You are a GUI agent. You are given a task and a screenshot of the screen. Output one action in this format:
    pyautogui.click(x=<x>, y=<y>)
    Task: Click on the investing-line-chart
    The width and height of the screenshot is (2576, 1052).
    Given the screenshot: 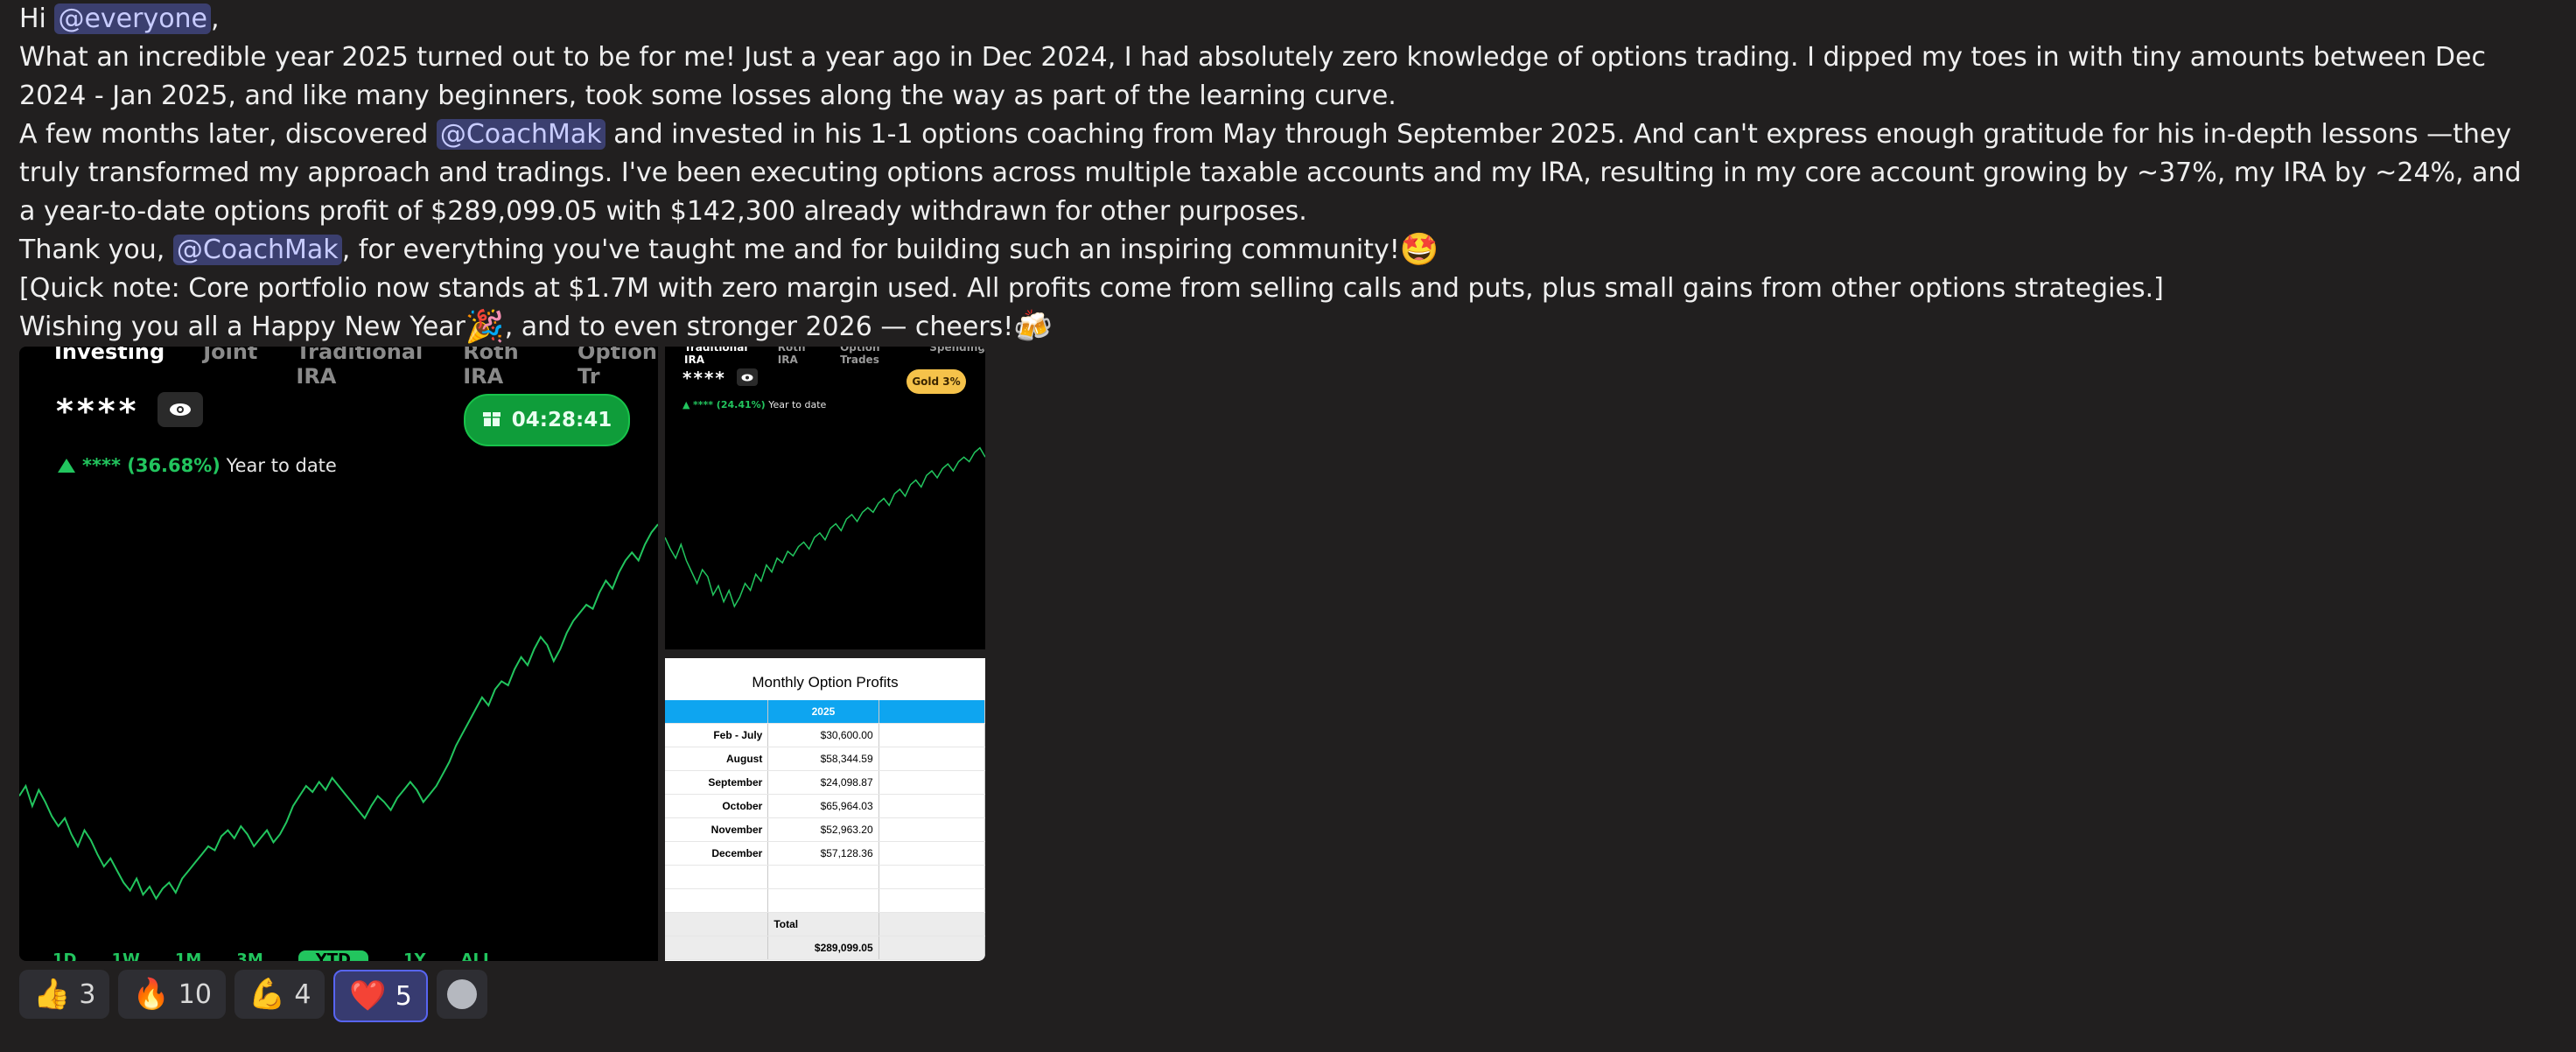 What is the action you would take?
    pyautogui.click(x=338, y=712)
    